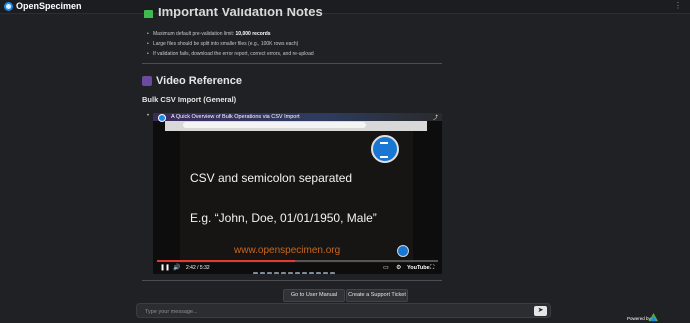 This screenshot has height=323, width=690. What do you see at coordinates (265, 13) in the screenshot?
I see `validation-notes-heading: Important Validation Notes` at bounding box center [265, 13].